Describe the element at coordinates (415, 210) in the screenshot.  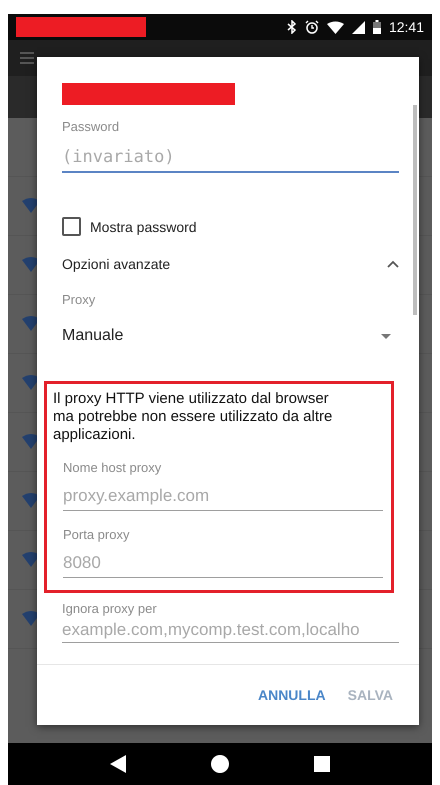
I see `scrollbar` at that location.